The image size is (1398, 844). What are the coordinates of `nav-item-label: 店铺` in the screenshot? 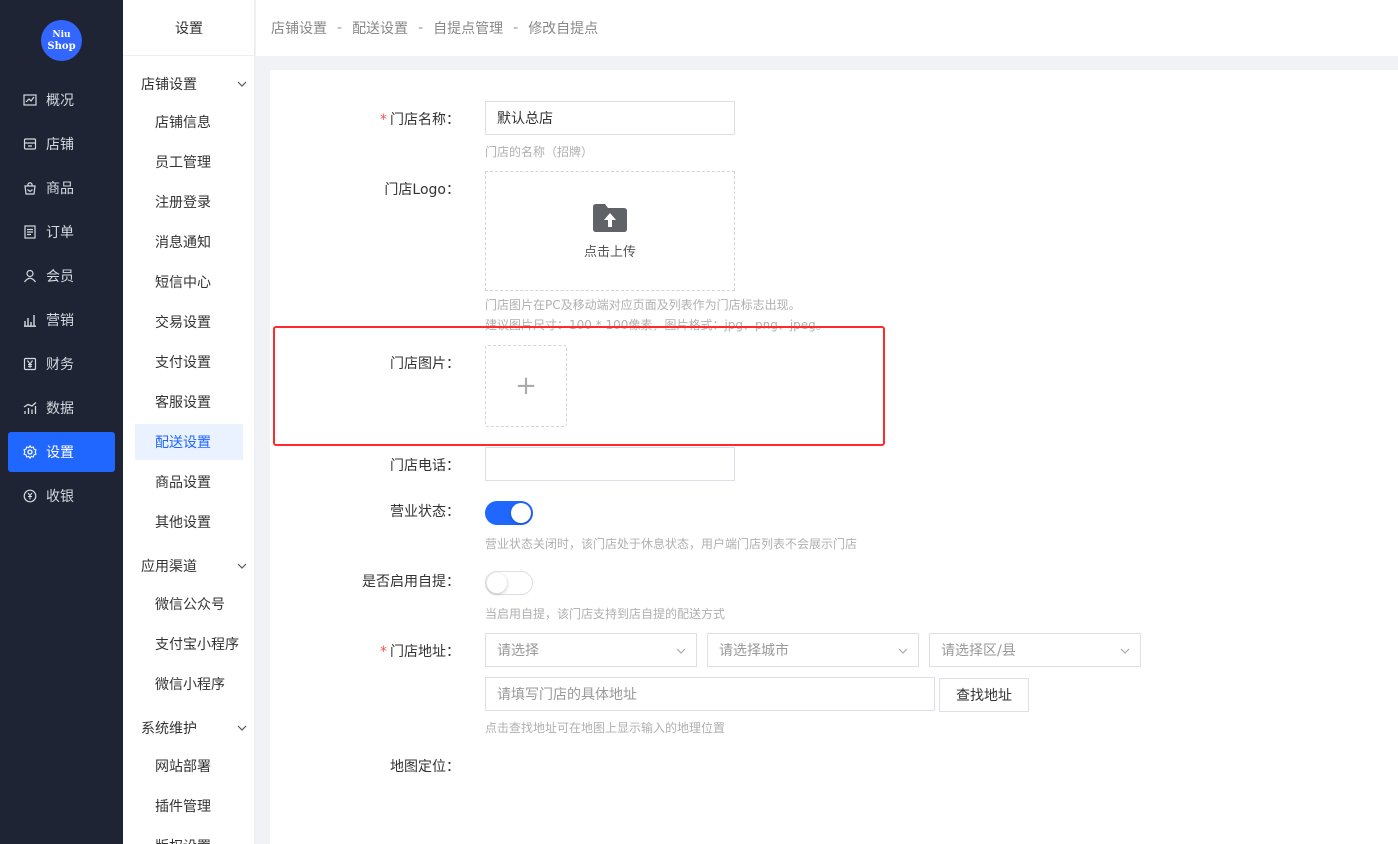 It's located at (60, 145).